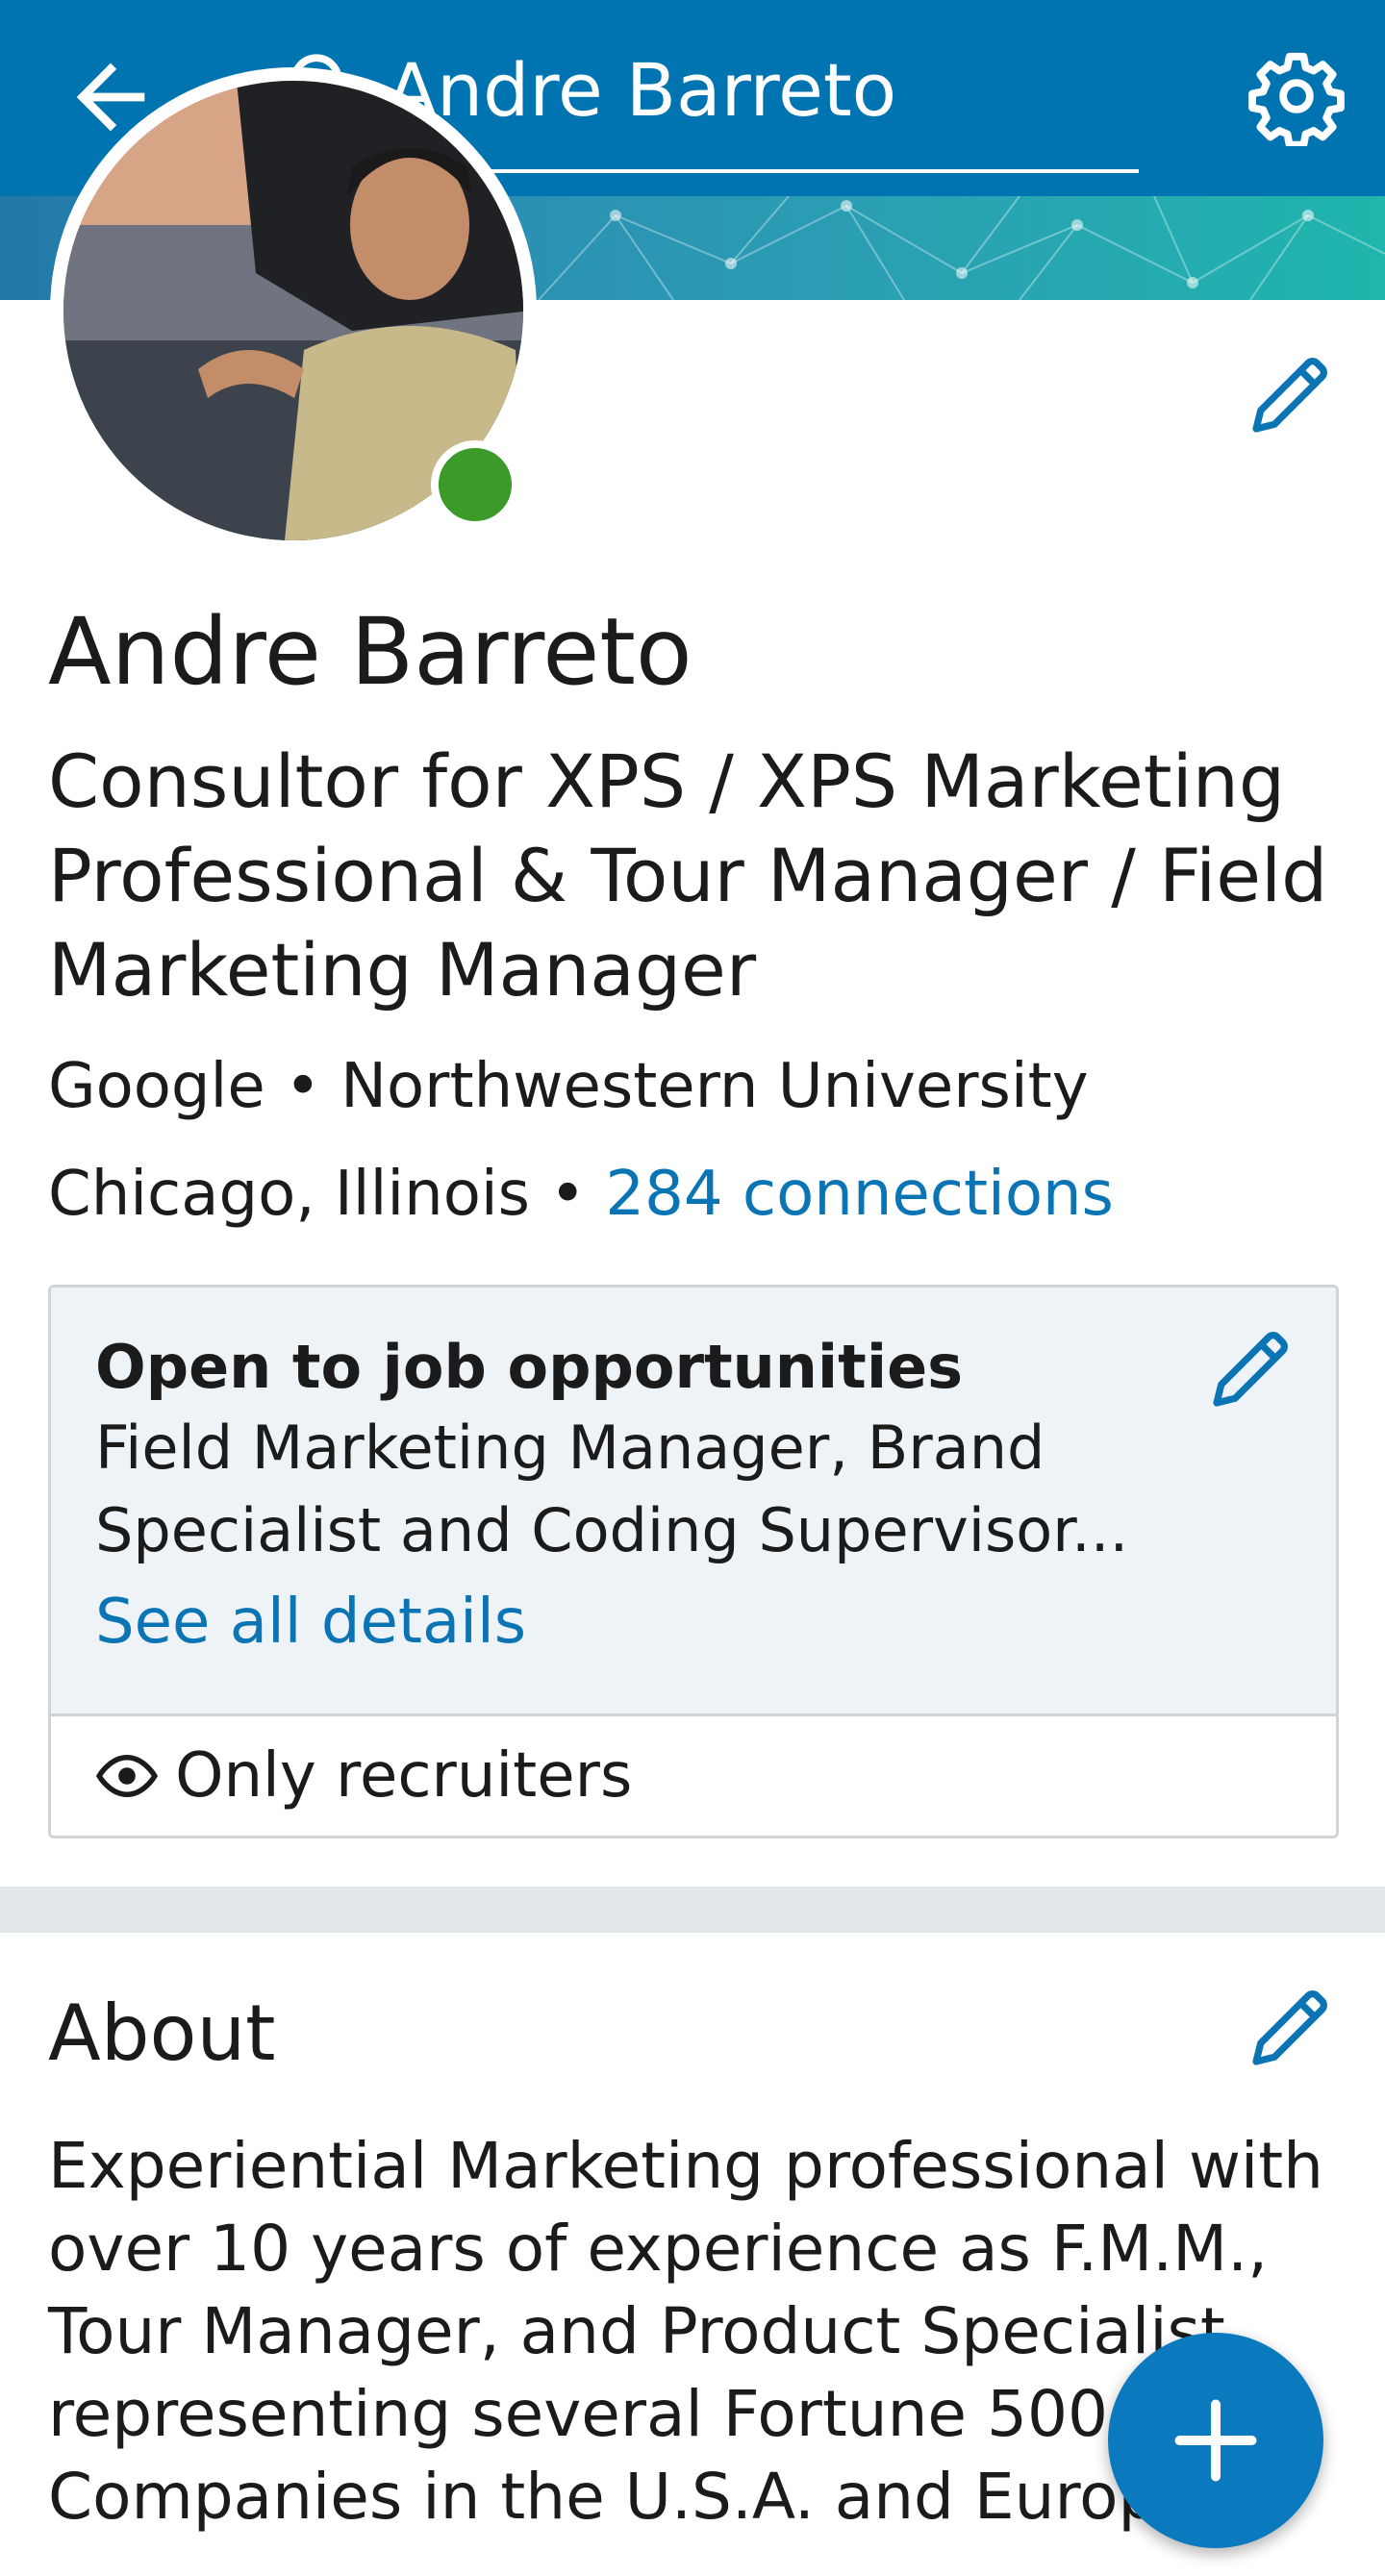 This screenshot has height=2576, width=1385. I want to click on search-input: Andre Barreto, so click(641, 90).